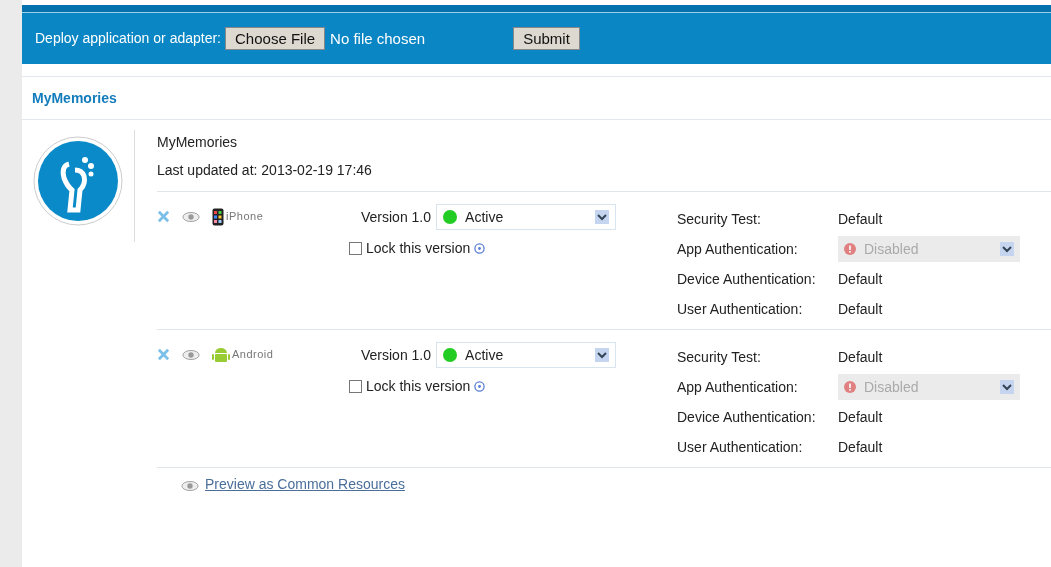 The width and height of the screenshot is (1051, 567). What do you see at coordinates (221, 355) in the screenshot?
I see `android-icon` at bounding box center [221, 355].